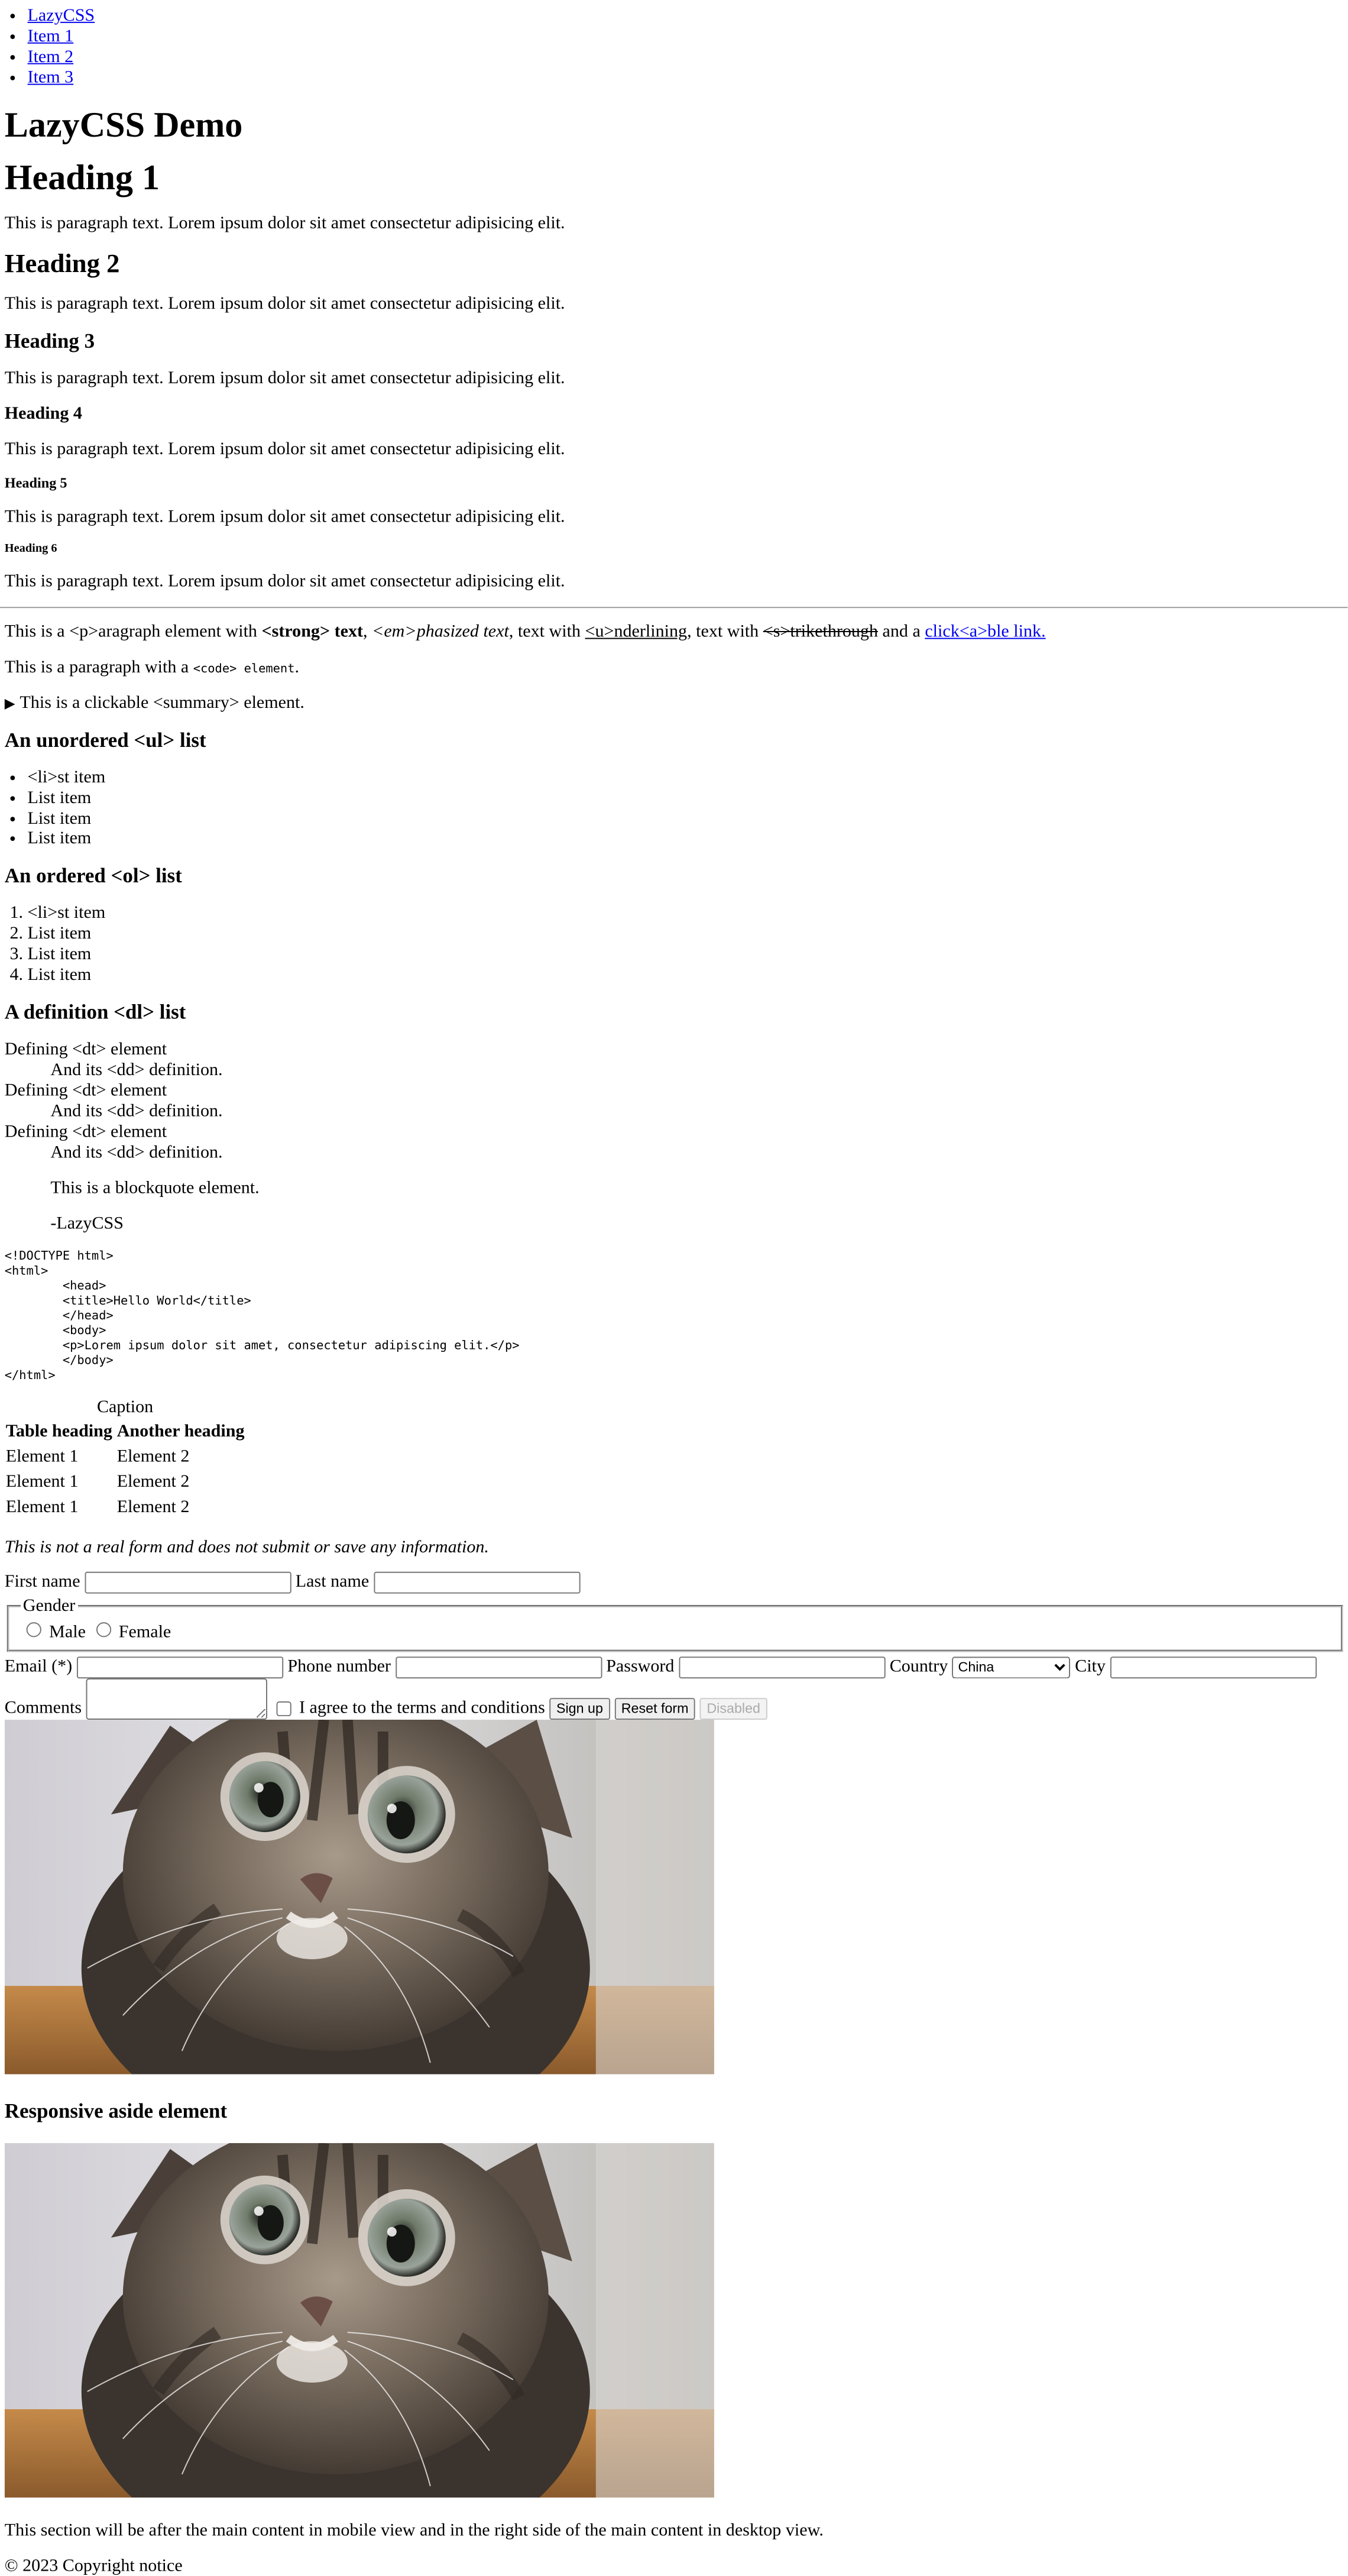 This screenshot has width=1348, height=2576. Describe the element at coordinates (162, 703) in the screenshot. I see `summary-label: This is a clickable <summary> element.` at that location.